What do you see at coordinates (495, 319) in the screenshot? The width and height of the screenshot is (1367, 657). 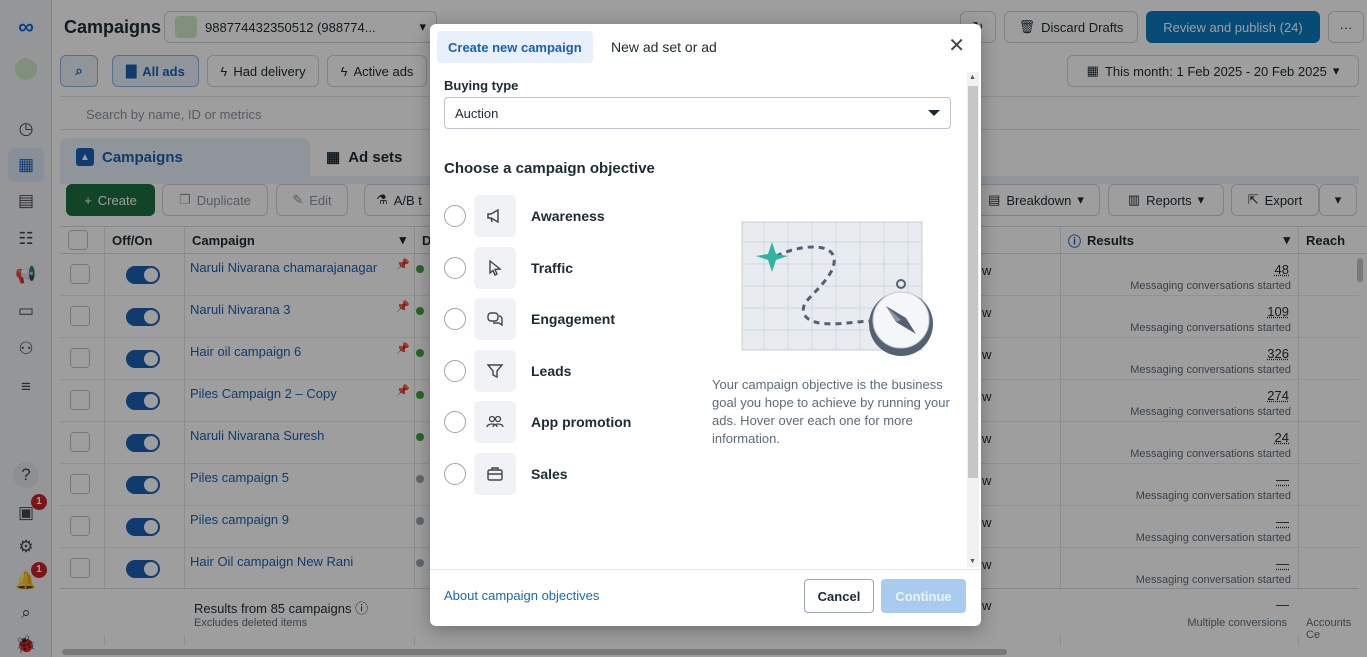 I see `chat-bubbles-icon` at bounding box center [495, 319].